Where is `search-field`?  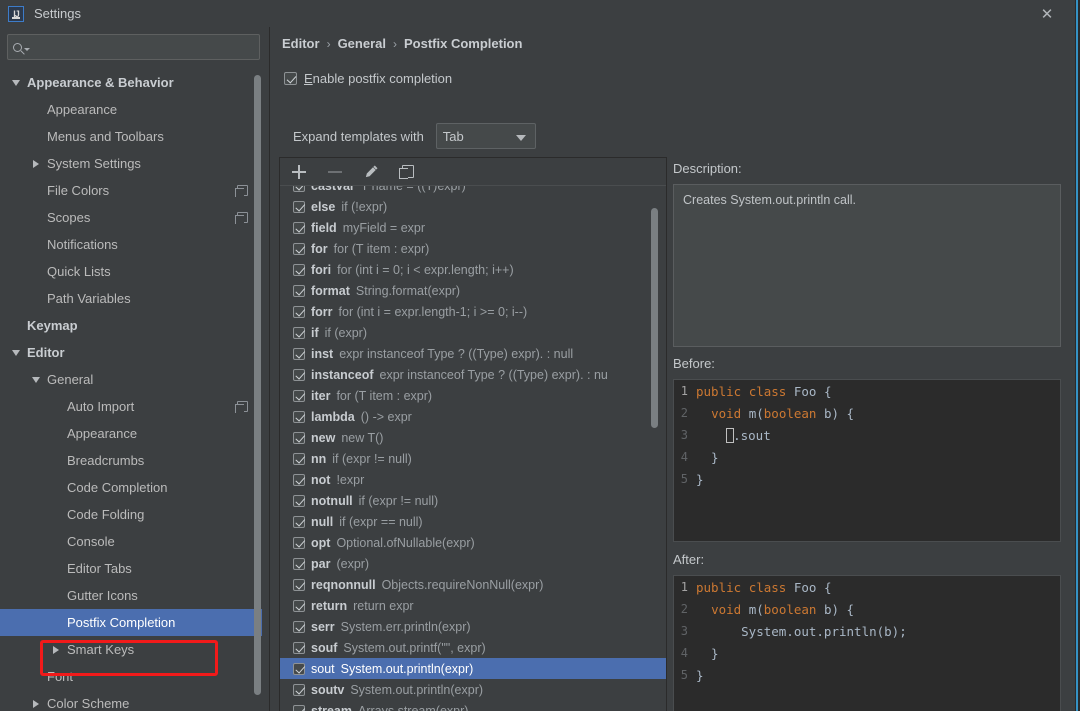 search-field is located at coordinates (133, 47).